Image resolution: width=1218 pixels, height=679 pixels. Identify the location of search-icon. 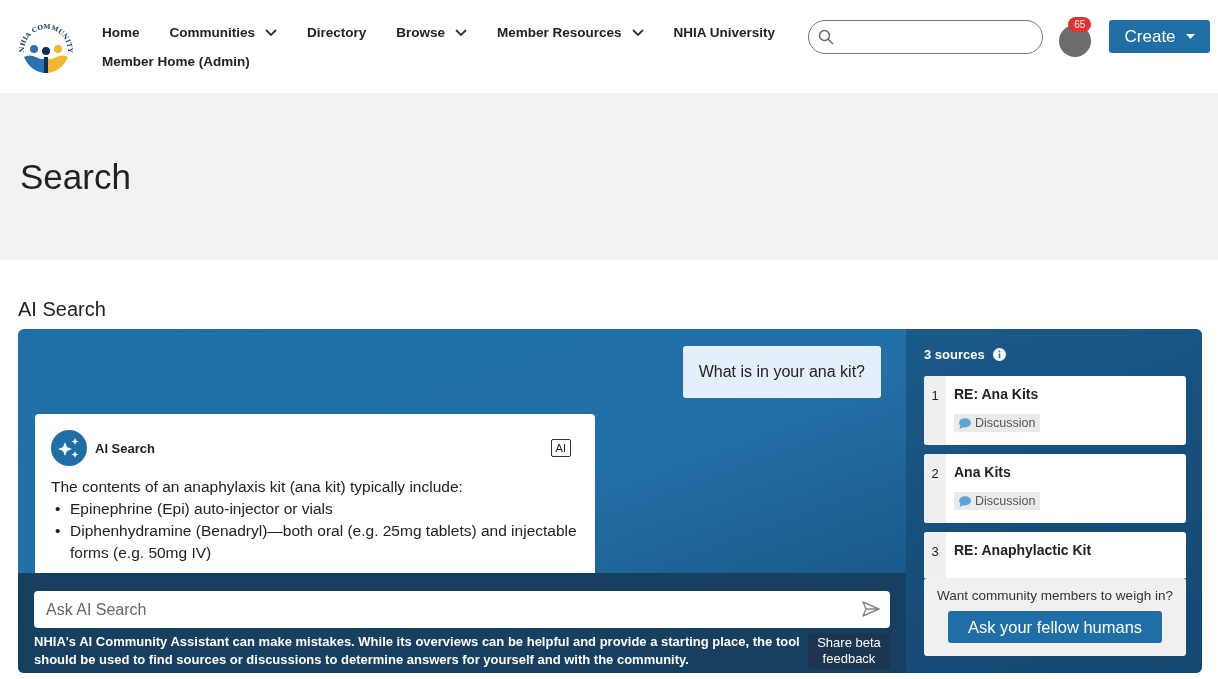
(826, 37).